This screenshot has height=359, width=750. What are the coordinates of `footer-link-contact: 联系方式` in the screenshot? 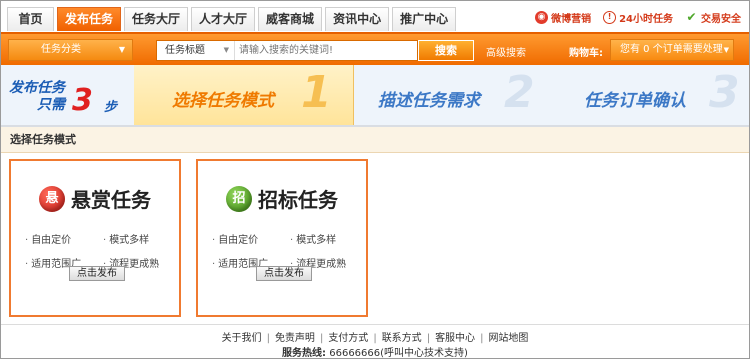 It's located at (402, 338).